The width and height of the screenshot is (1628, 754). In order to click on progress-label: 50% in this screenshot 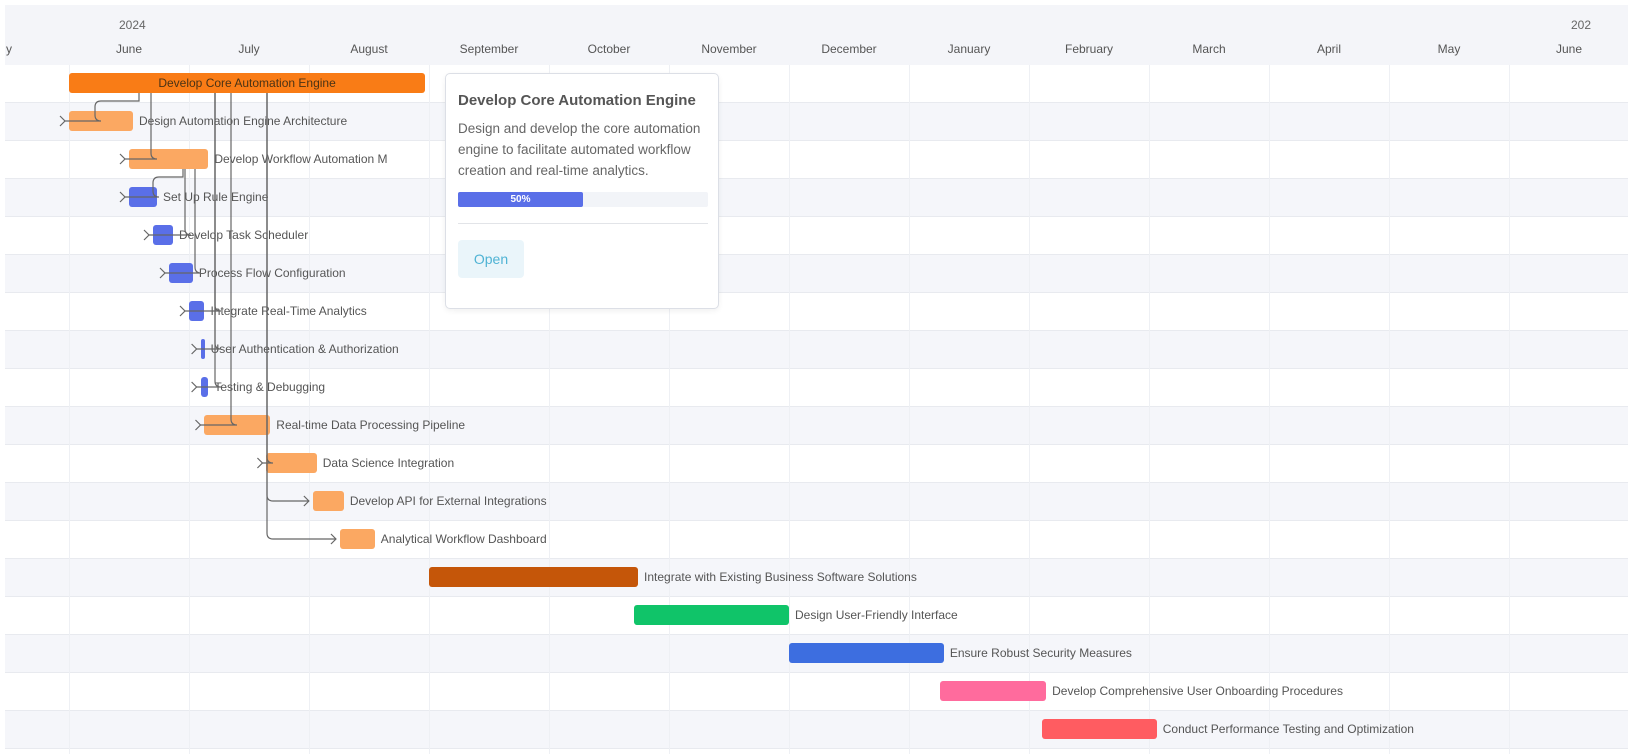, I will do `click(520, 199)`.